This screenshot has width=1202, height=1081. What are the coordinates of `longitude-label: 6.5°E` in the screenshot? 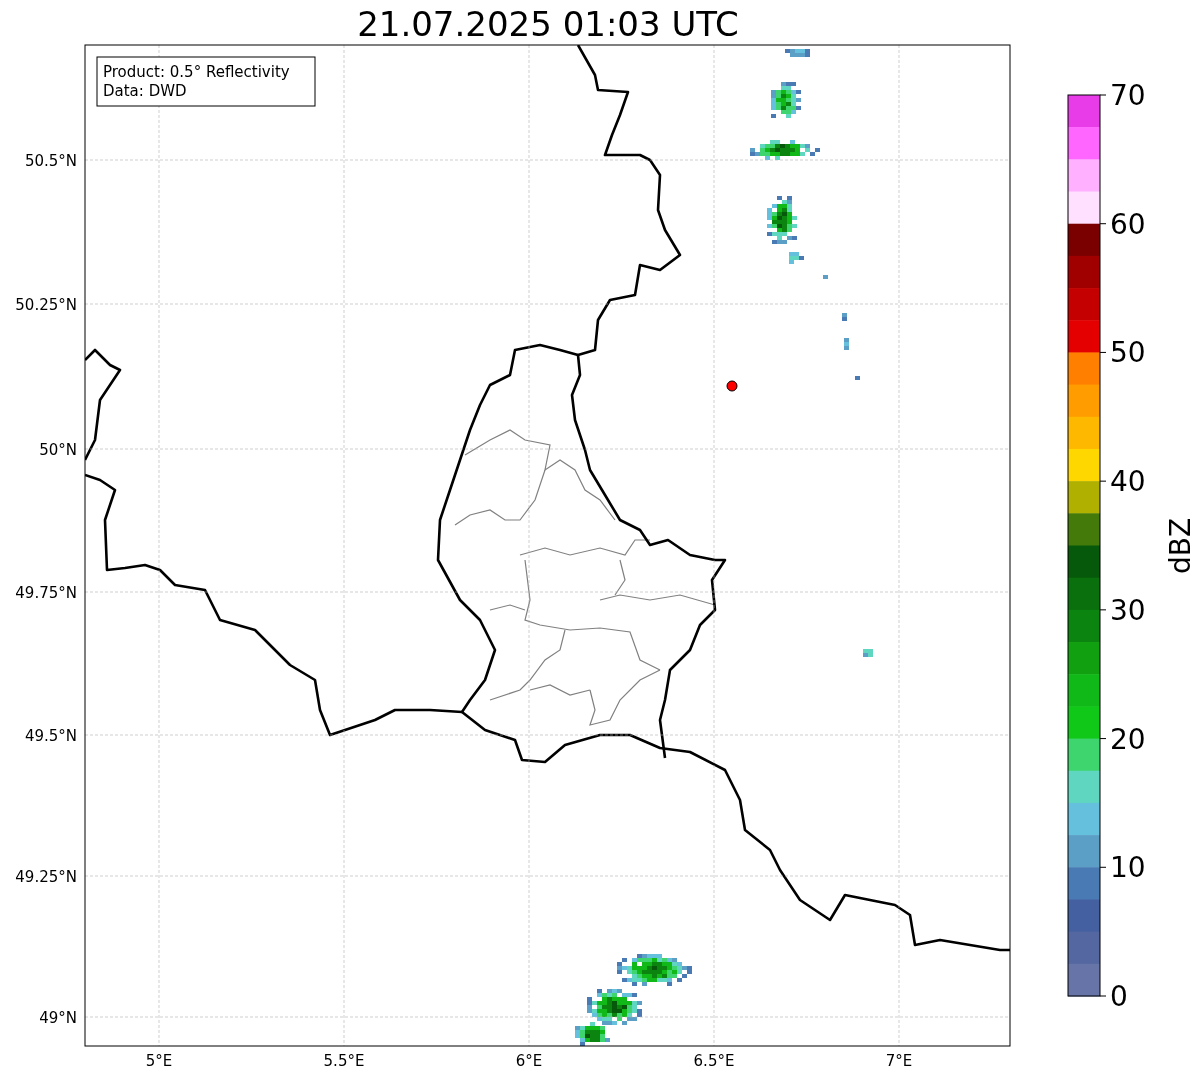 It's located at (714, 1061).